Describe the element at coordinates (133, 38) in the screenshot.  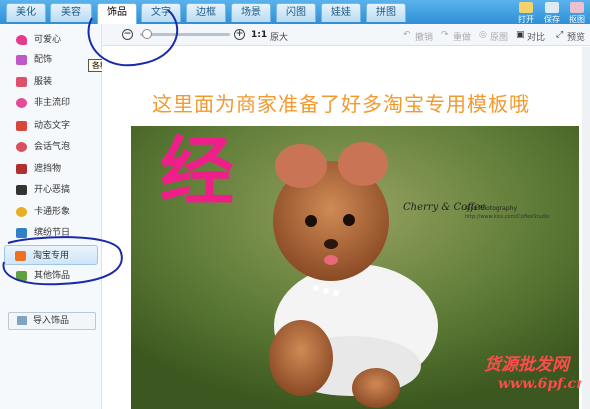
I see `annotation-circle-tab` at that location.